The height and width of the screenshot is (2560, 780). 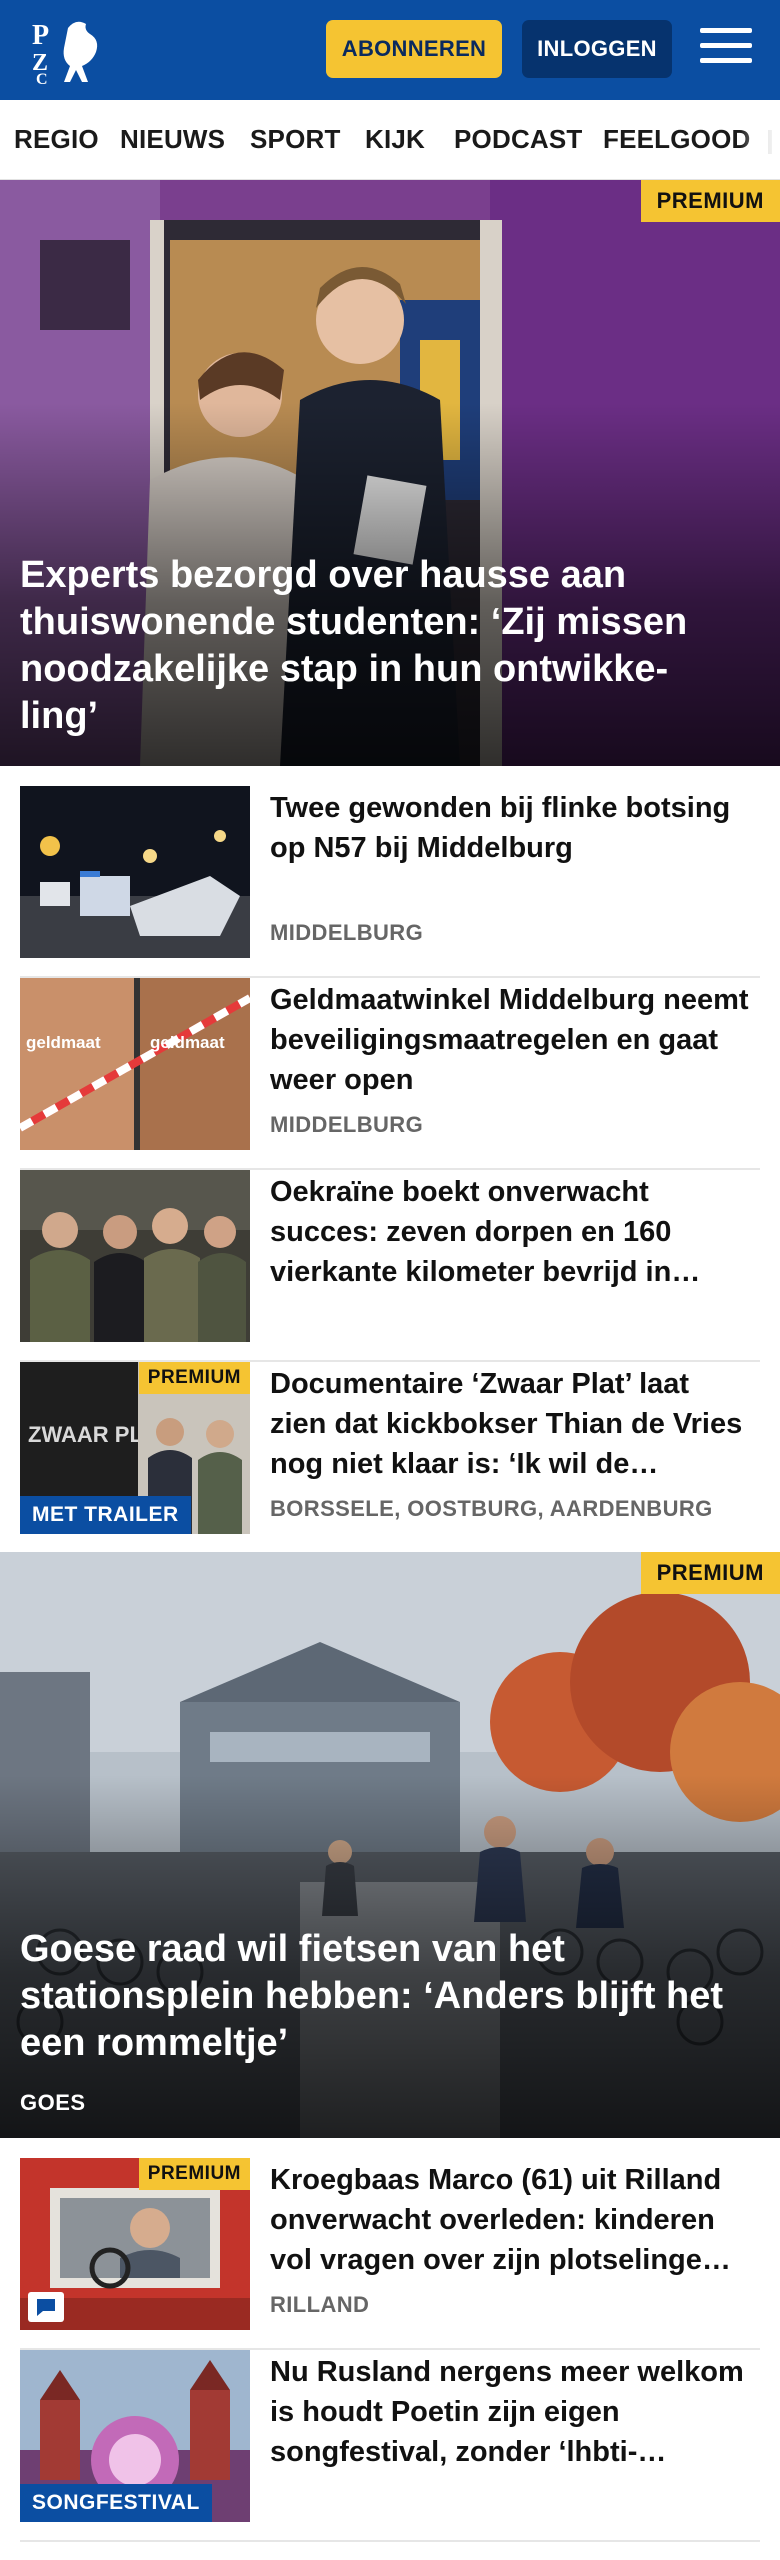 What do you see at coordinates (46, 2307) in the screenshot?
I see `comment-icon` at bounding box center [46, 2307].